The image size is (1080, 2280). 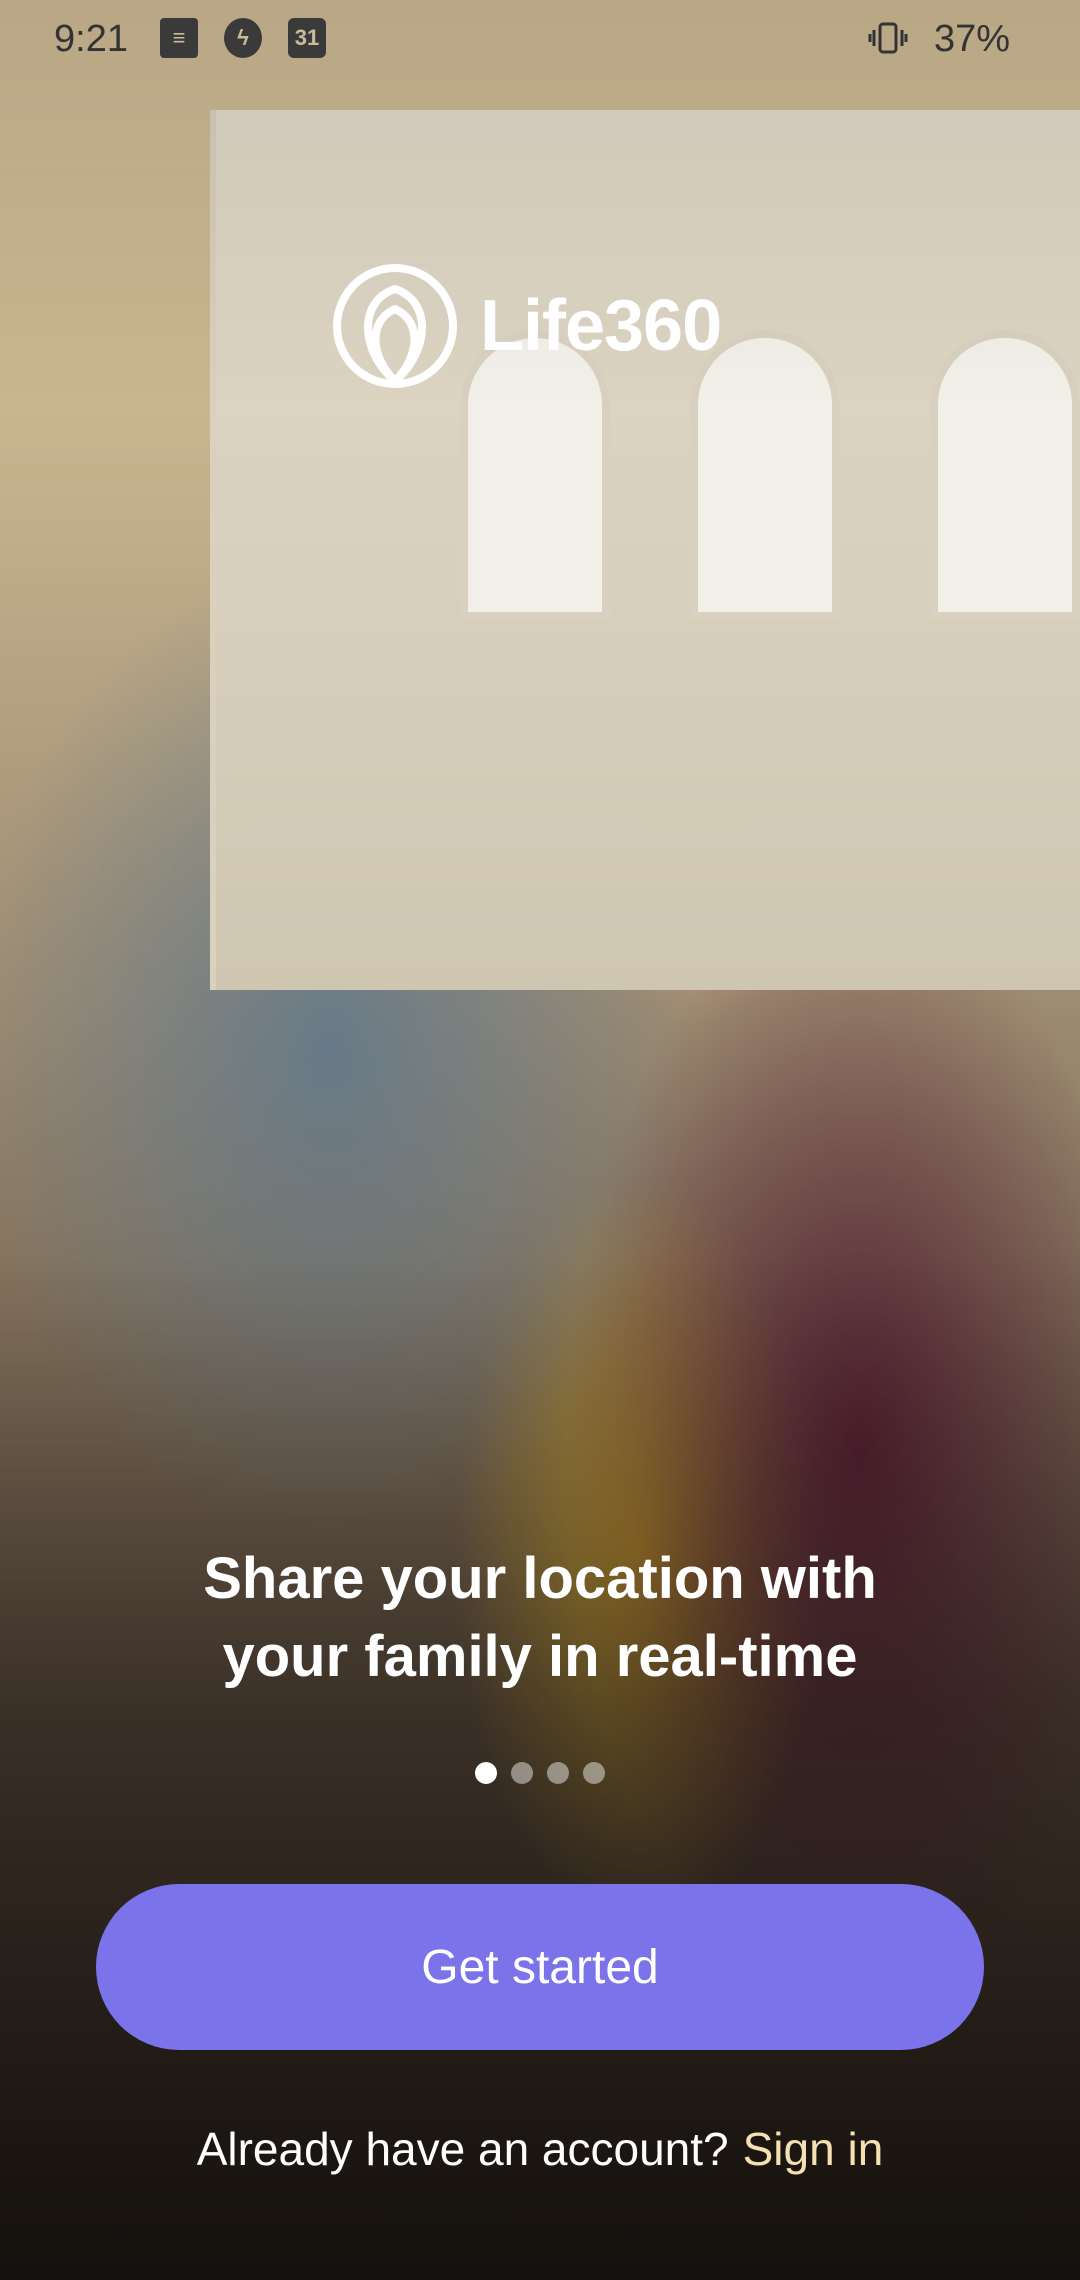 I want to click on headline-line-1: Share your location with, so click(x=540, y=1578).